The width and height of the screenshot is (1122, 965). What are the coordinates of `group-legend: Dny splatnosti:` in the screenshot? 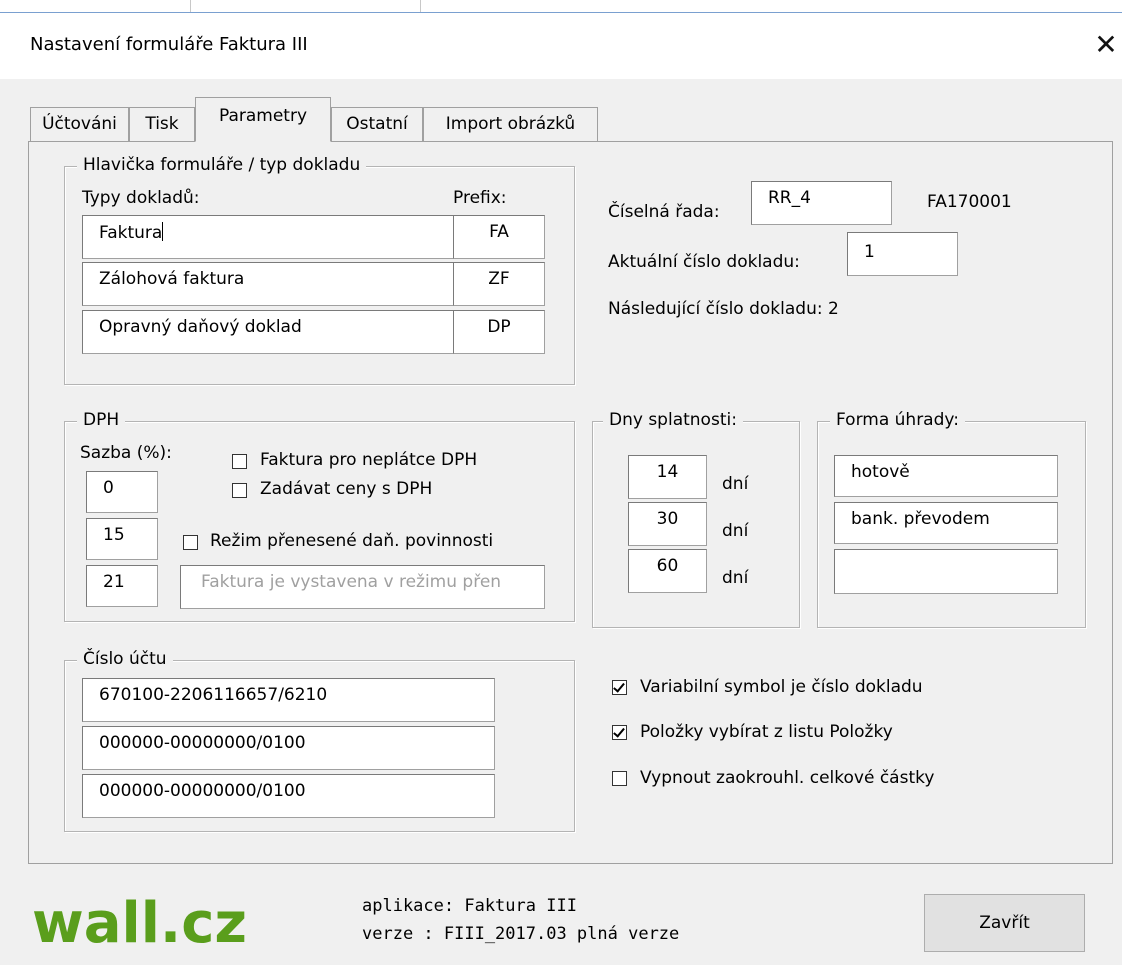 It's located at (673, 420).